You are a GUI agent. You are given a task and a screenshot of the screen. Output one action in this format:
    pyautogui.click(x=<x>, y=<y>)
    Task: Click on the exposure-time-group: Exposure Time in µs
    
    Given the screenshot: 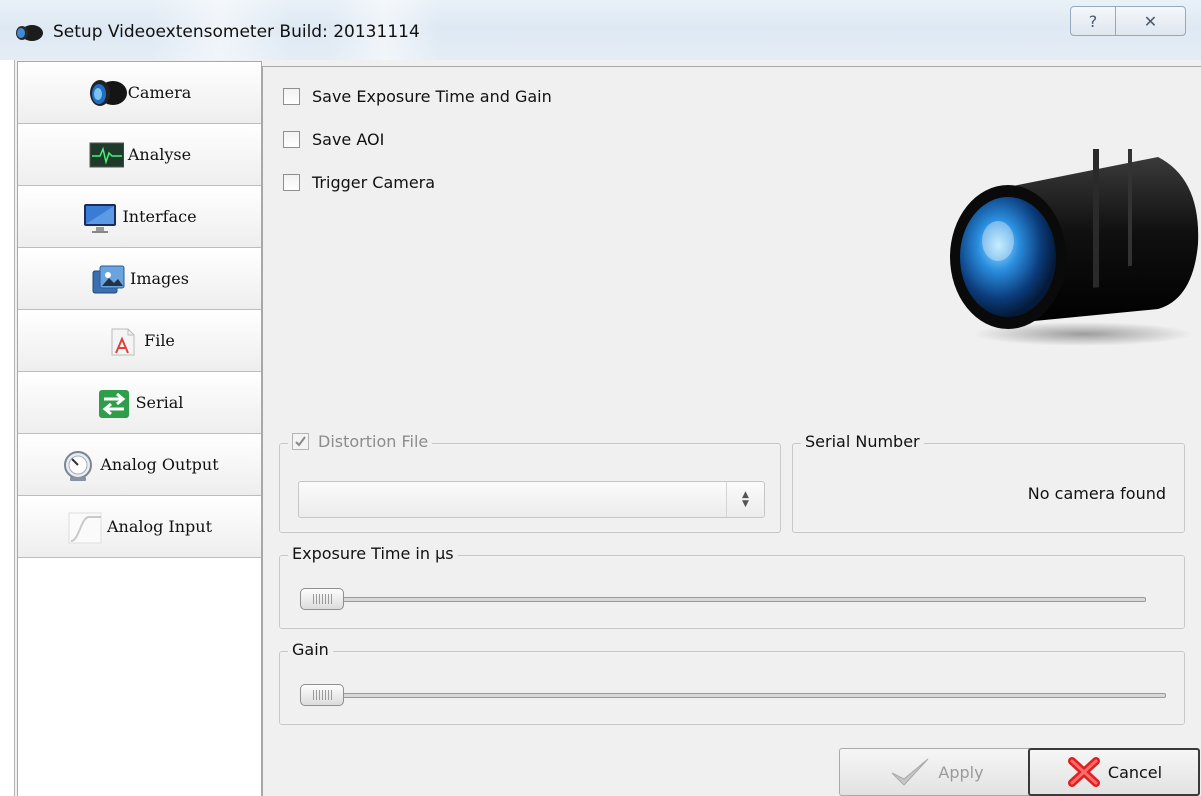 What is the action you would take?
    pyautogui.click(x=732, y=586)
    